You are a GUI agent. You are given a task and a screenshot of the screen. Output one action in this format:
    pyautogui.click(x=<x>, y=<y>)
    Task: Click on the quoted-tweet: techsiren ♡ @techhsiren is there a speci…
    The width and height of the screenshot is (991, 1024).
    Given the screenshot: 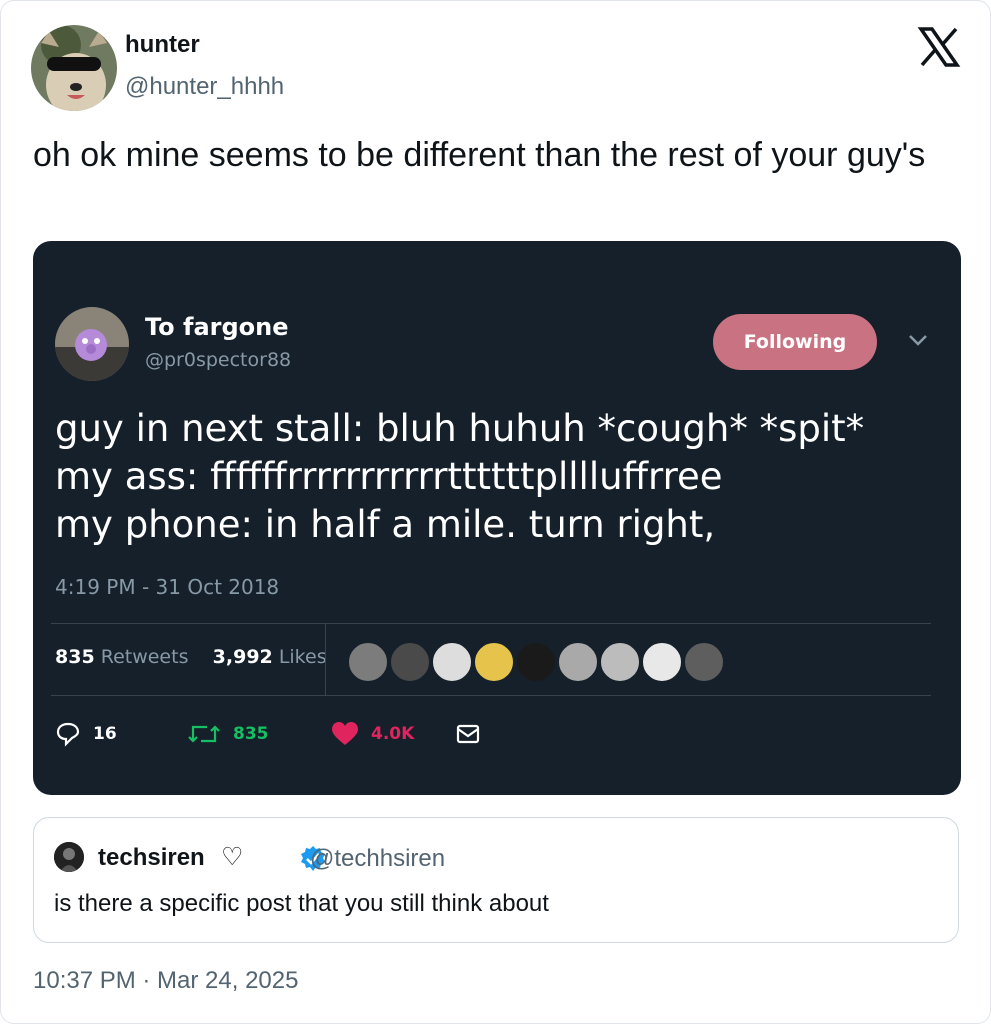 What is the action you would take?
    pyautogui.click(x=496, y=880)
    